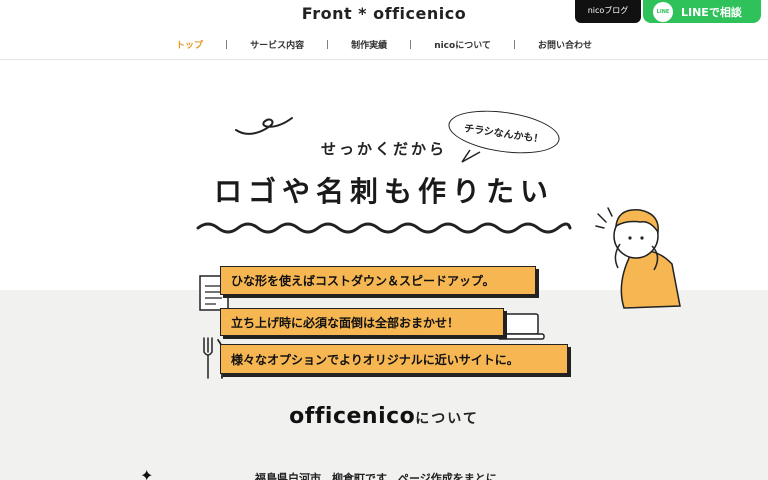  I want to click on wave-divider, so click(384, 228).